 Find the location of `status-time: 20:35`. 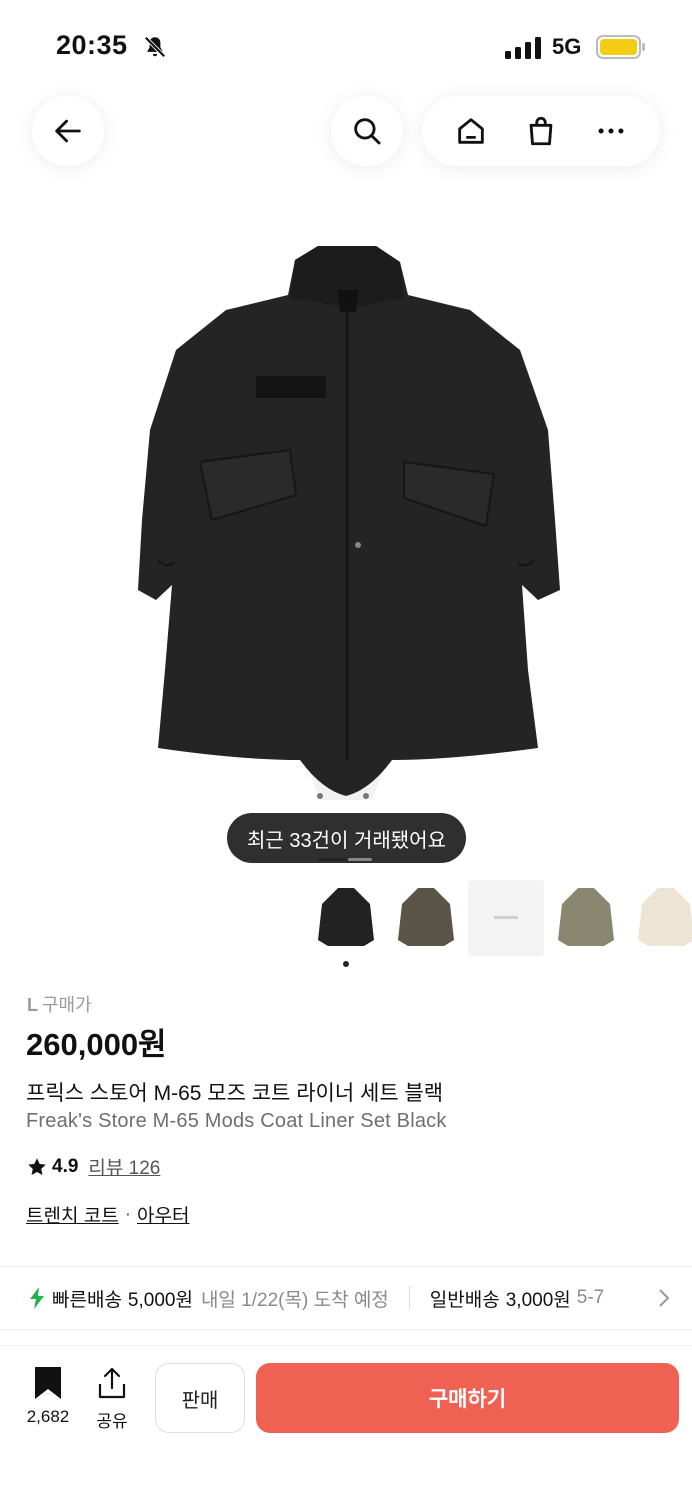

status-time: 20:35 is located at coordinates (92, 45).